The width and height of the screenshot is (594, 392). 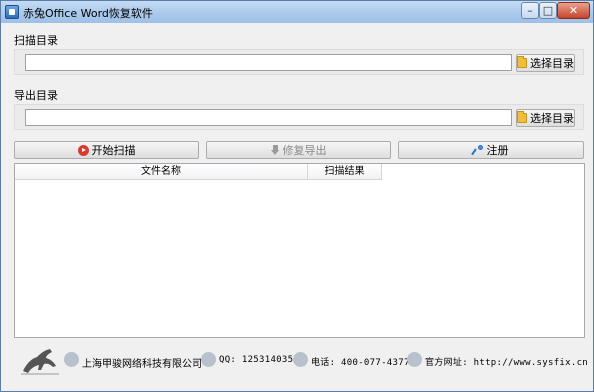 I want to click on phone-number: 电话: 400-077-4377, so click(x=360, y=363).